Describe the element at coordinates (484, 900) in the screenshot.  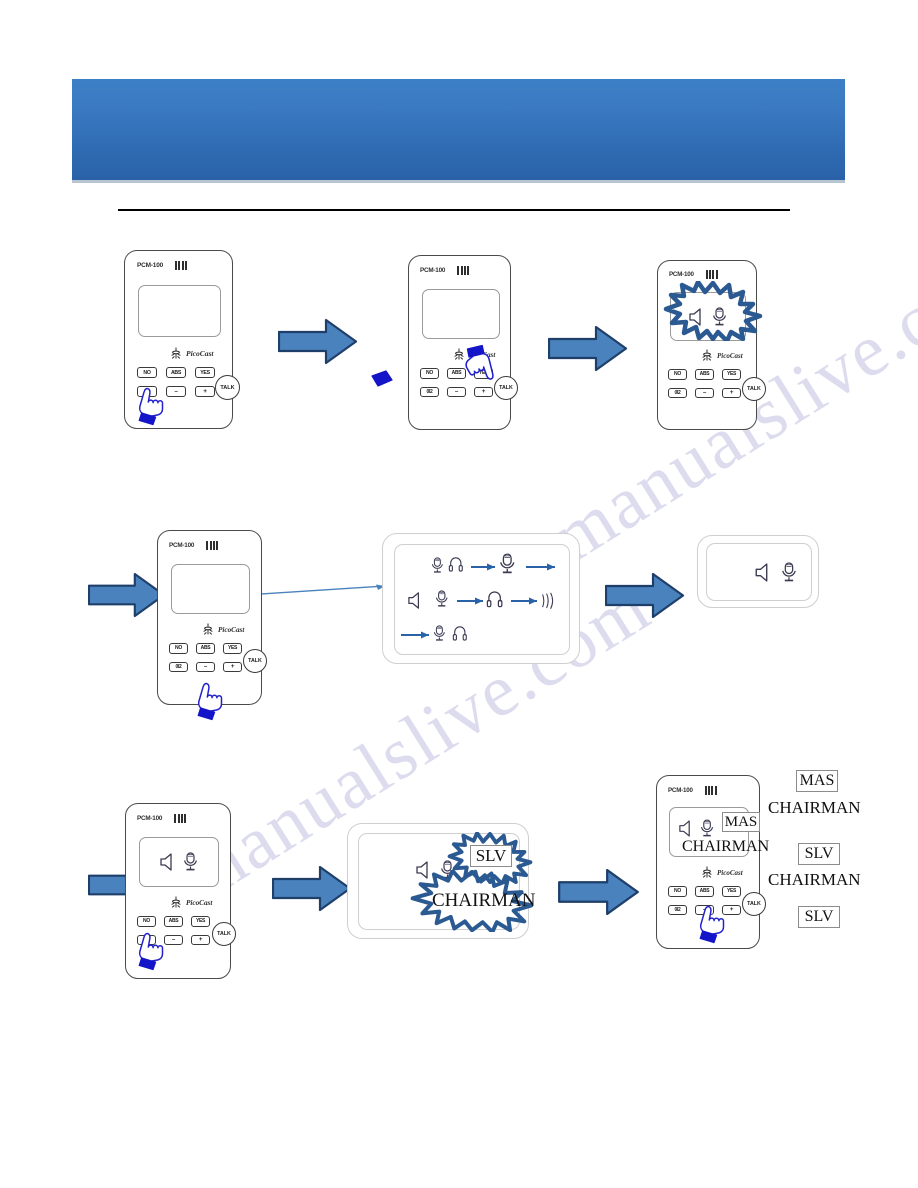
I see `role-label-chairman-flash: CHAIRMAN` at that location.